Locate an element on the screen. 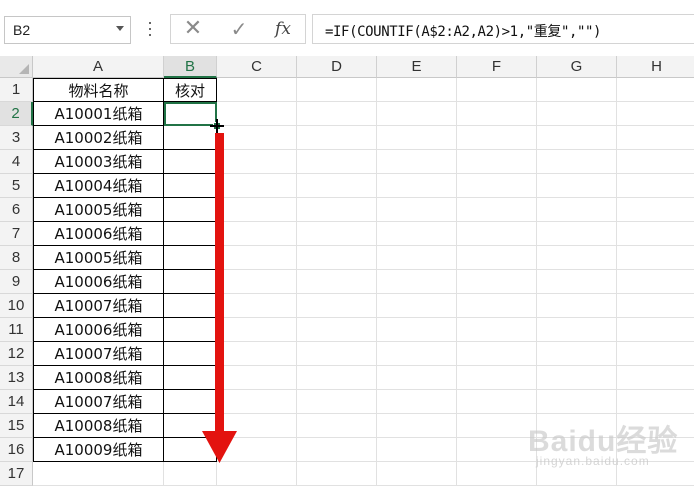 Image resolution: width=694 pixels, height=489 pixels. column-header: A is located at coordinates (98, 67).